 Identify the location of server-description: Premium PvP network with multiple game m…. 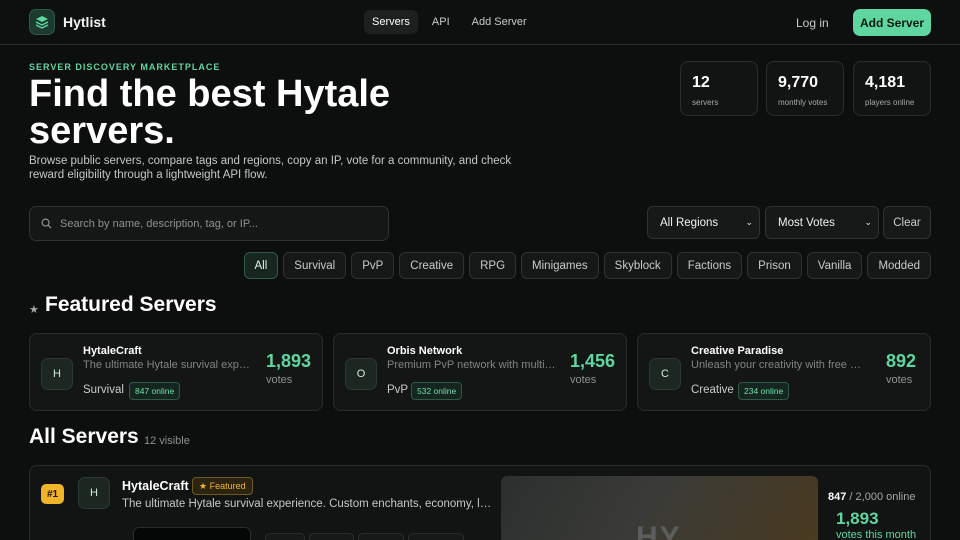
(473, 365).